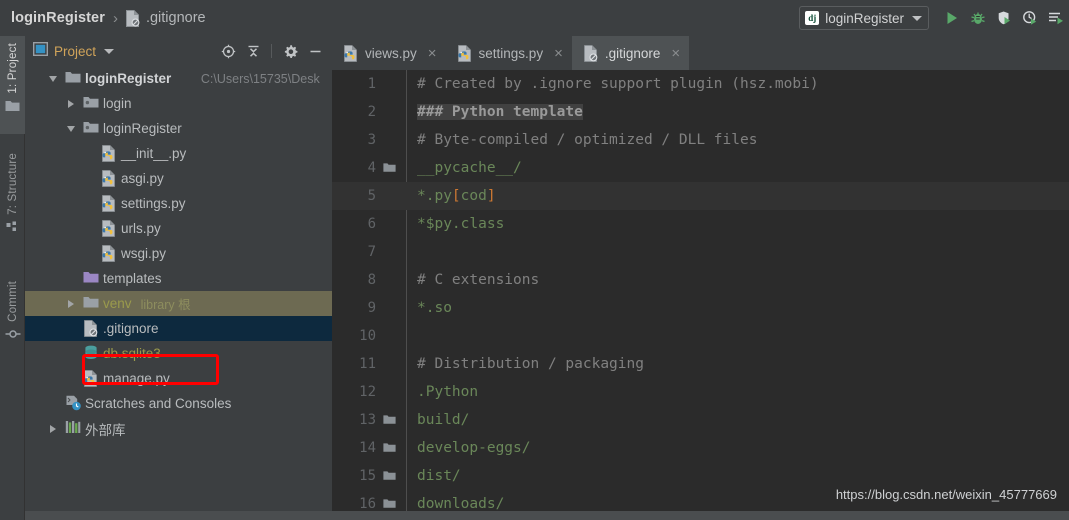 Image resolution: width=1069 pixels, height=520 pixels. What do you see at coordinates (700, 308) in the screenshot?
I see `code-line: 9 *.so` at bounding box center [700, 308].